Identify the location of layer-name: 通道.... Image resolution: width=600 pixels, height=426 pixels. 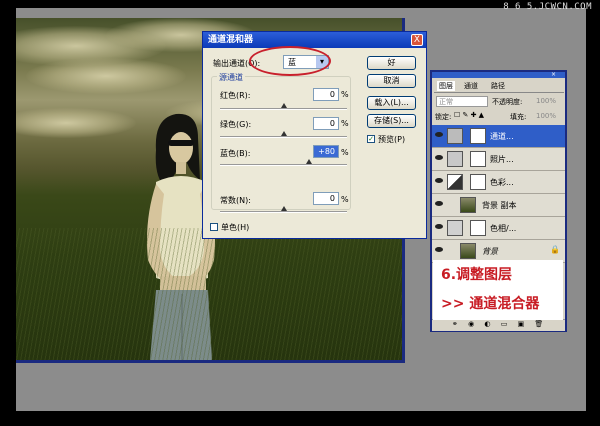
(502, 136).